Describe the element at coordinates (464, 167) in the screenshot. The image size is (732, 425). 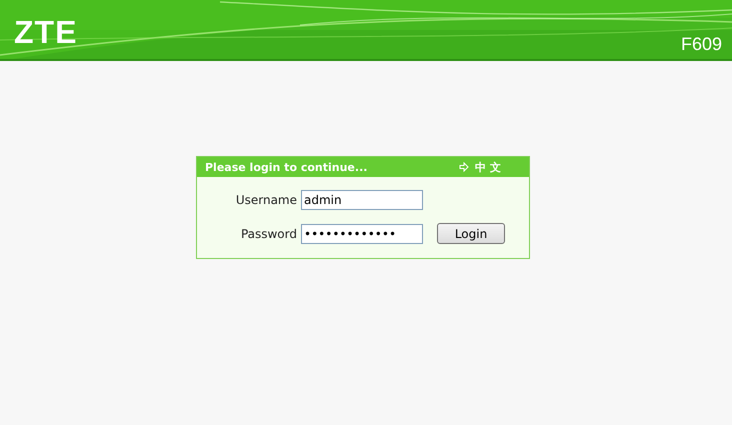
I see `arrow-right-icon` at that location.